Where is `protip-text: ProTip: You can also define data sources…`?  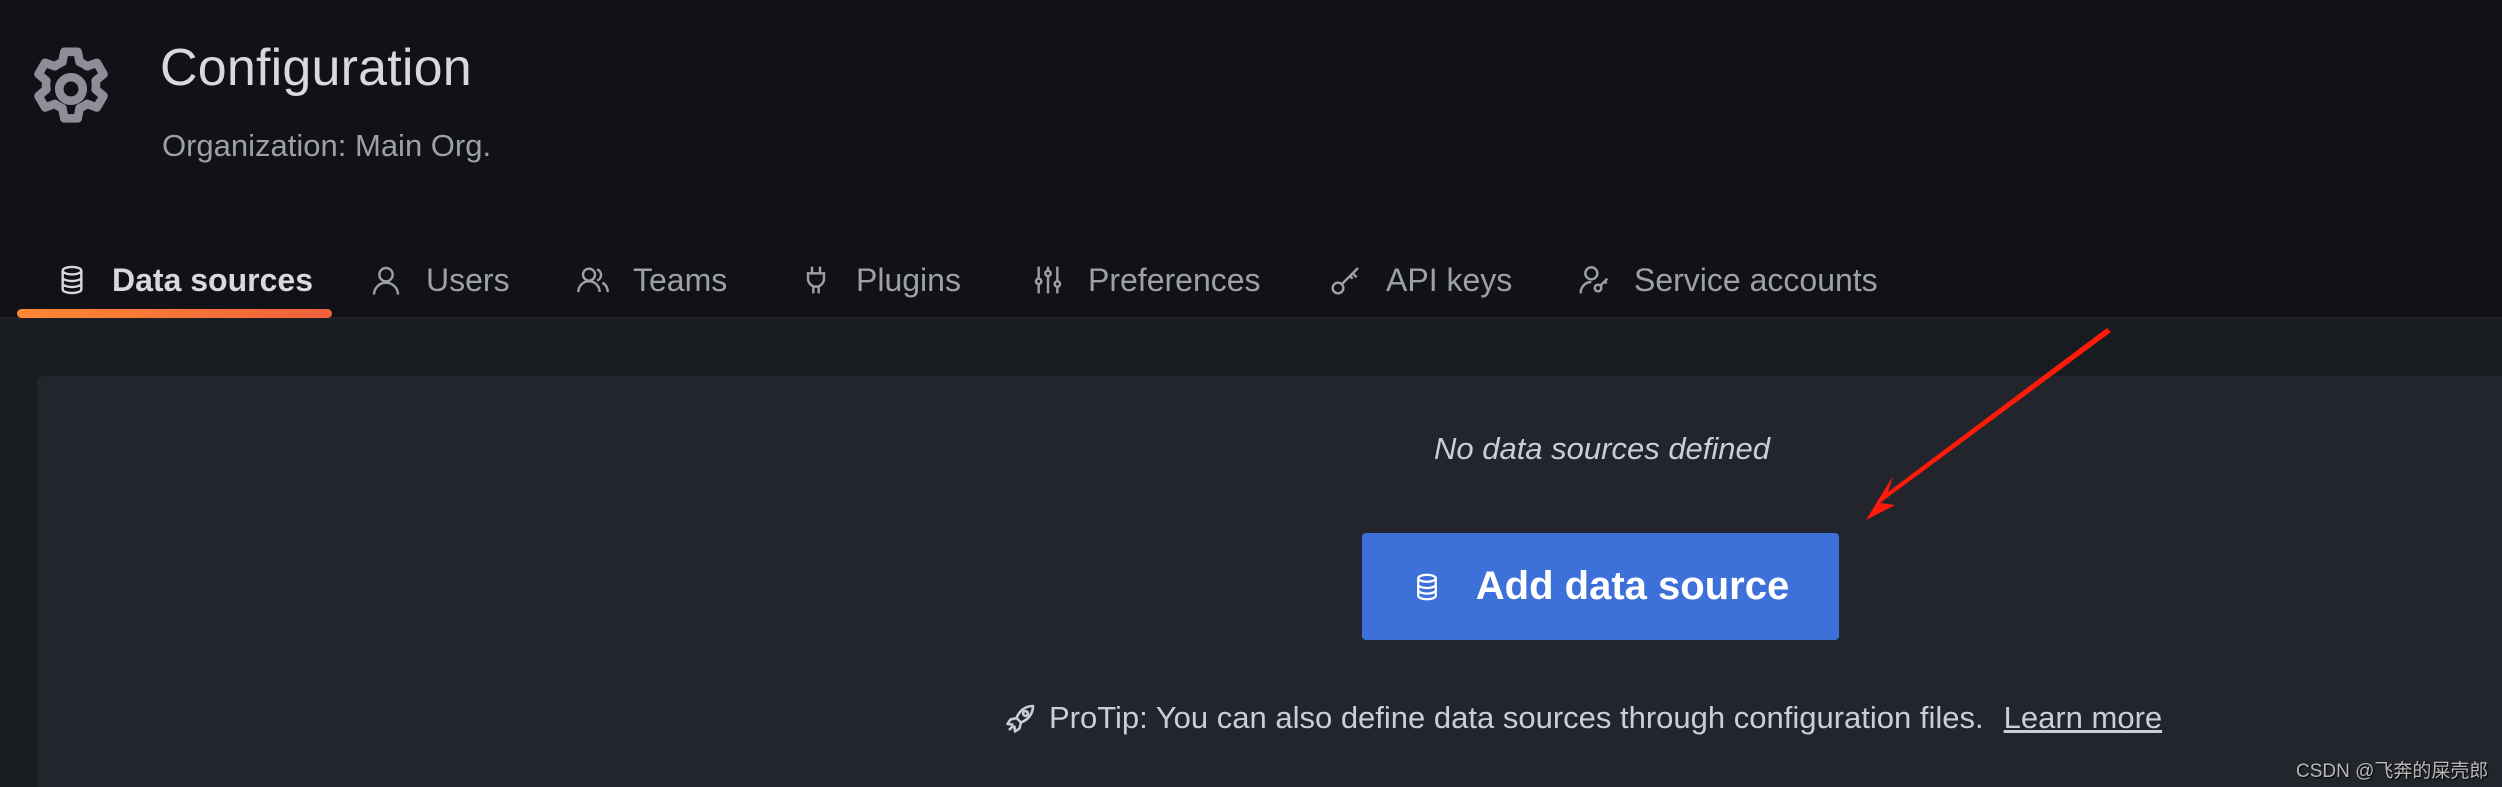
protip-text: ProTip: You can also define data sources… is located at coordinates (1516, 717).